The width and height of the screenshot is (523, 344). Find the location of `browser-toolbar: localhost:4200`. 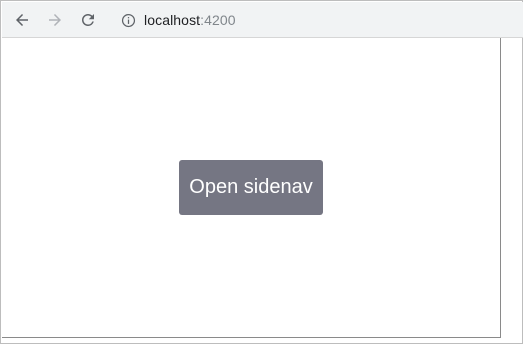

browser-toolbar: localhost:4200 is located at coordinates (262, 20).